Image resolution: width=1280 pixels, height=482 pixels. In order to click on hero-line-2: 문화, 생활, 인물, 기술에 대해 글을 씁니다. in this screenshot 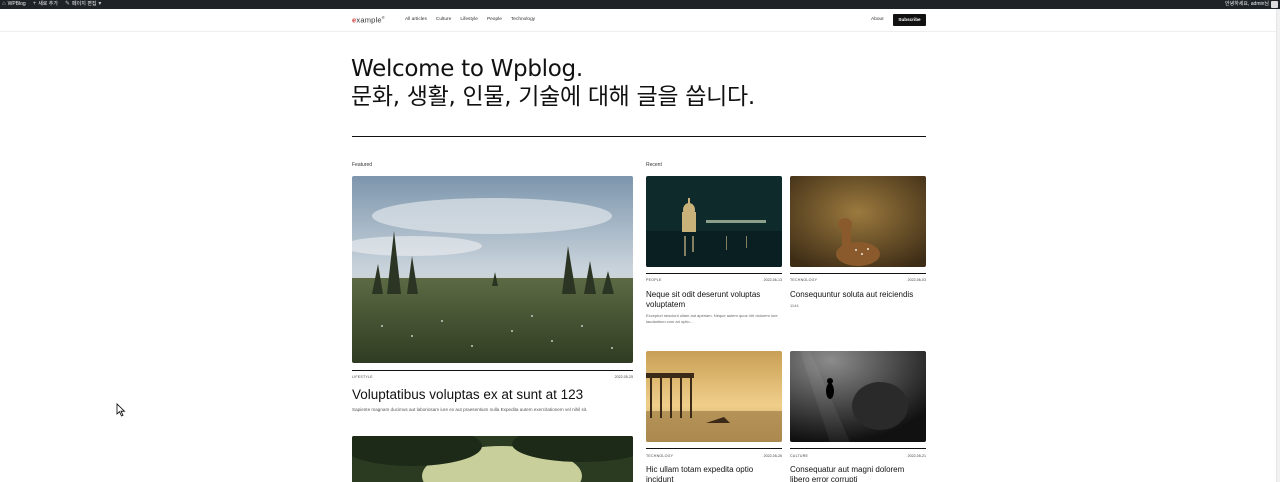, I will do `click(553, 96)`.